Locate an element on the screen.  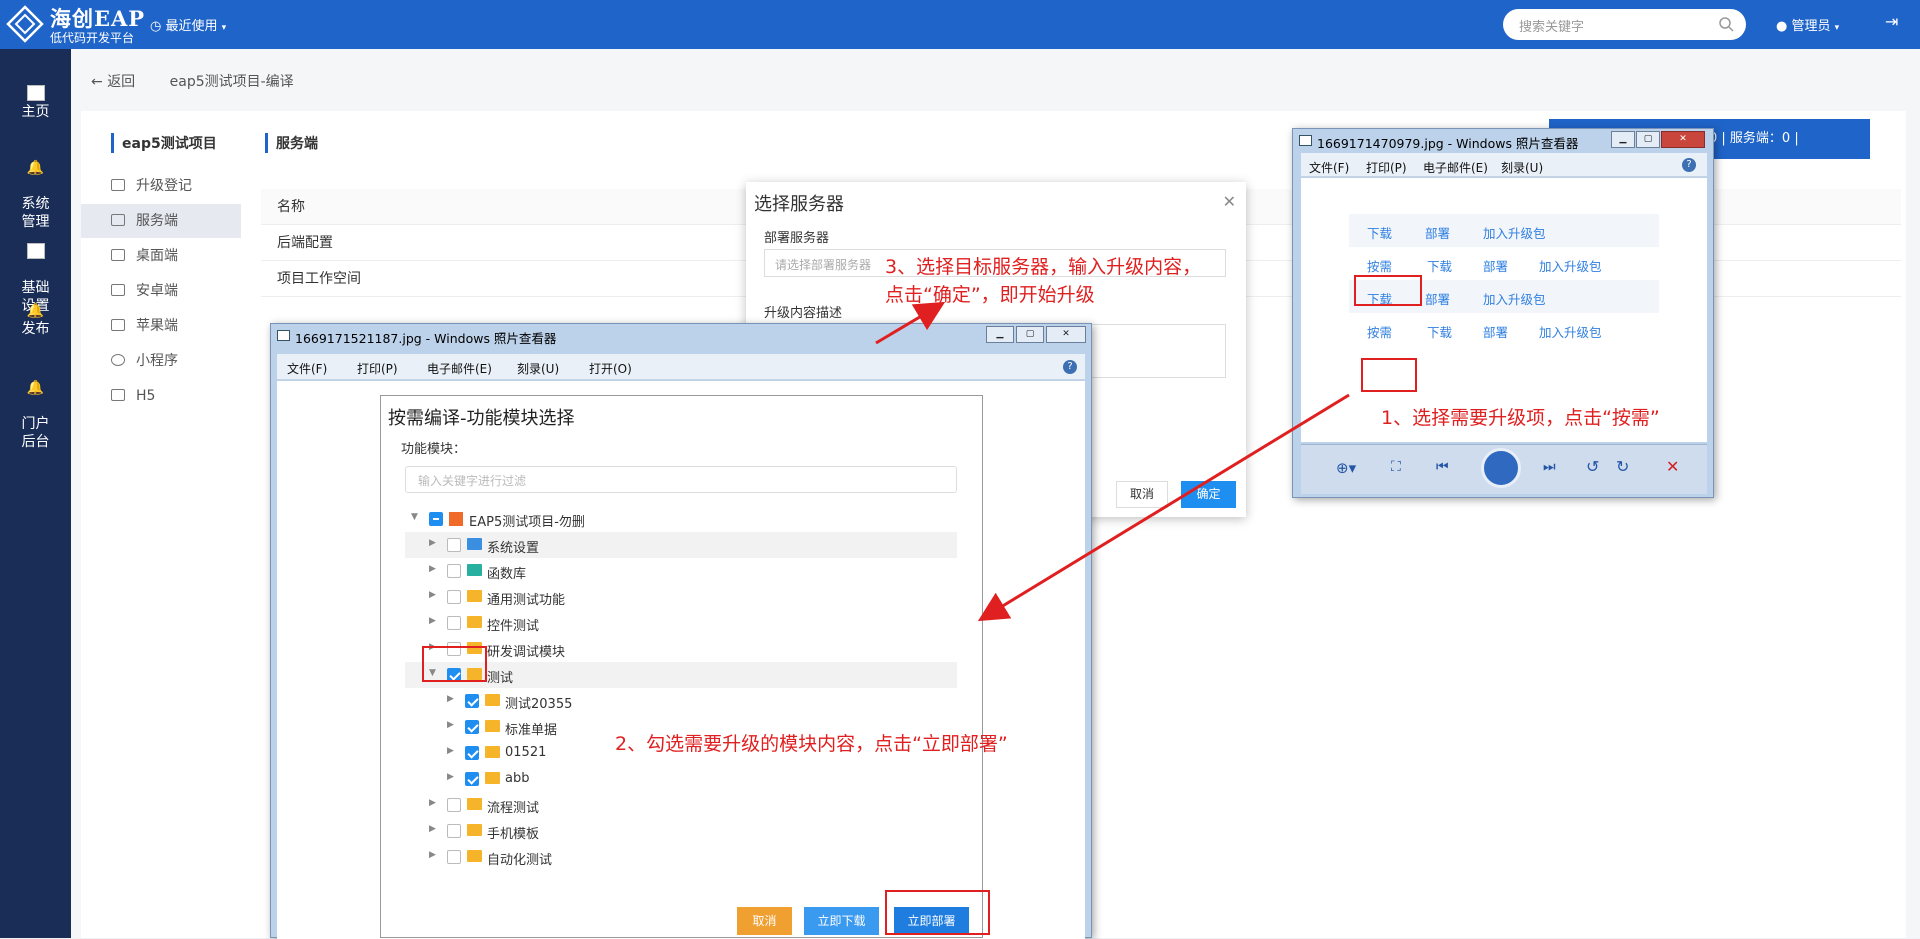
sidebar-item-register: 升级登记 is located at coordinates (161, 186).